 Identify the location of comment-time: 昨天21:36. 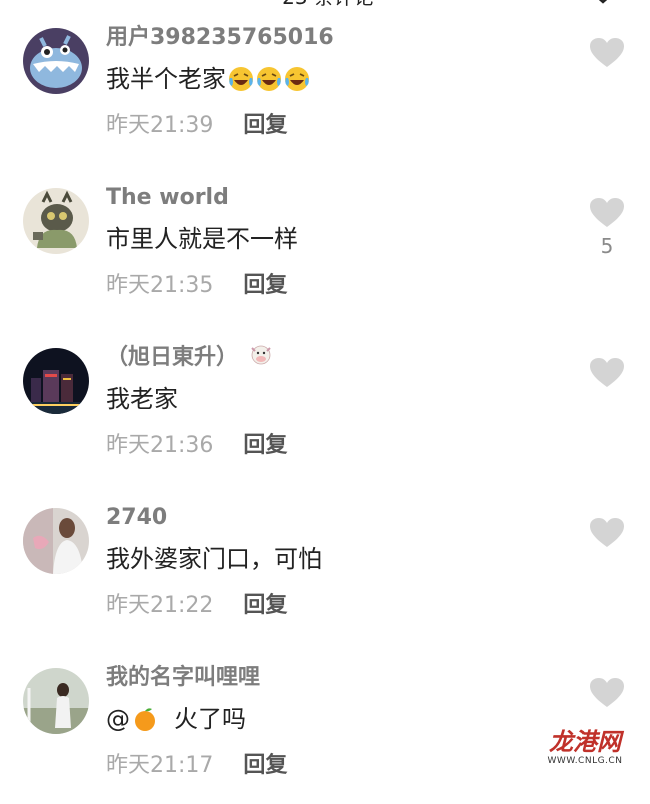
(160, 445).